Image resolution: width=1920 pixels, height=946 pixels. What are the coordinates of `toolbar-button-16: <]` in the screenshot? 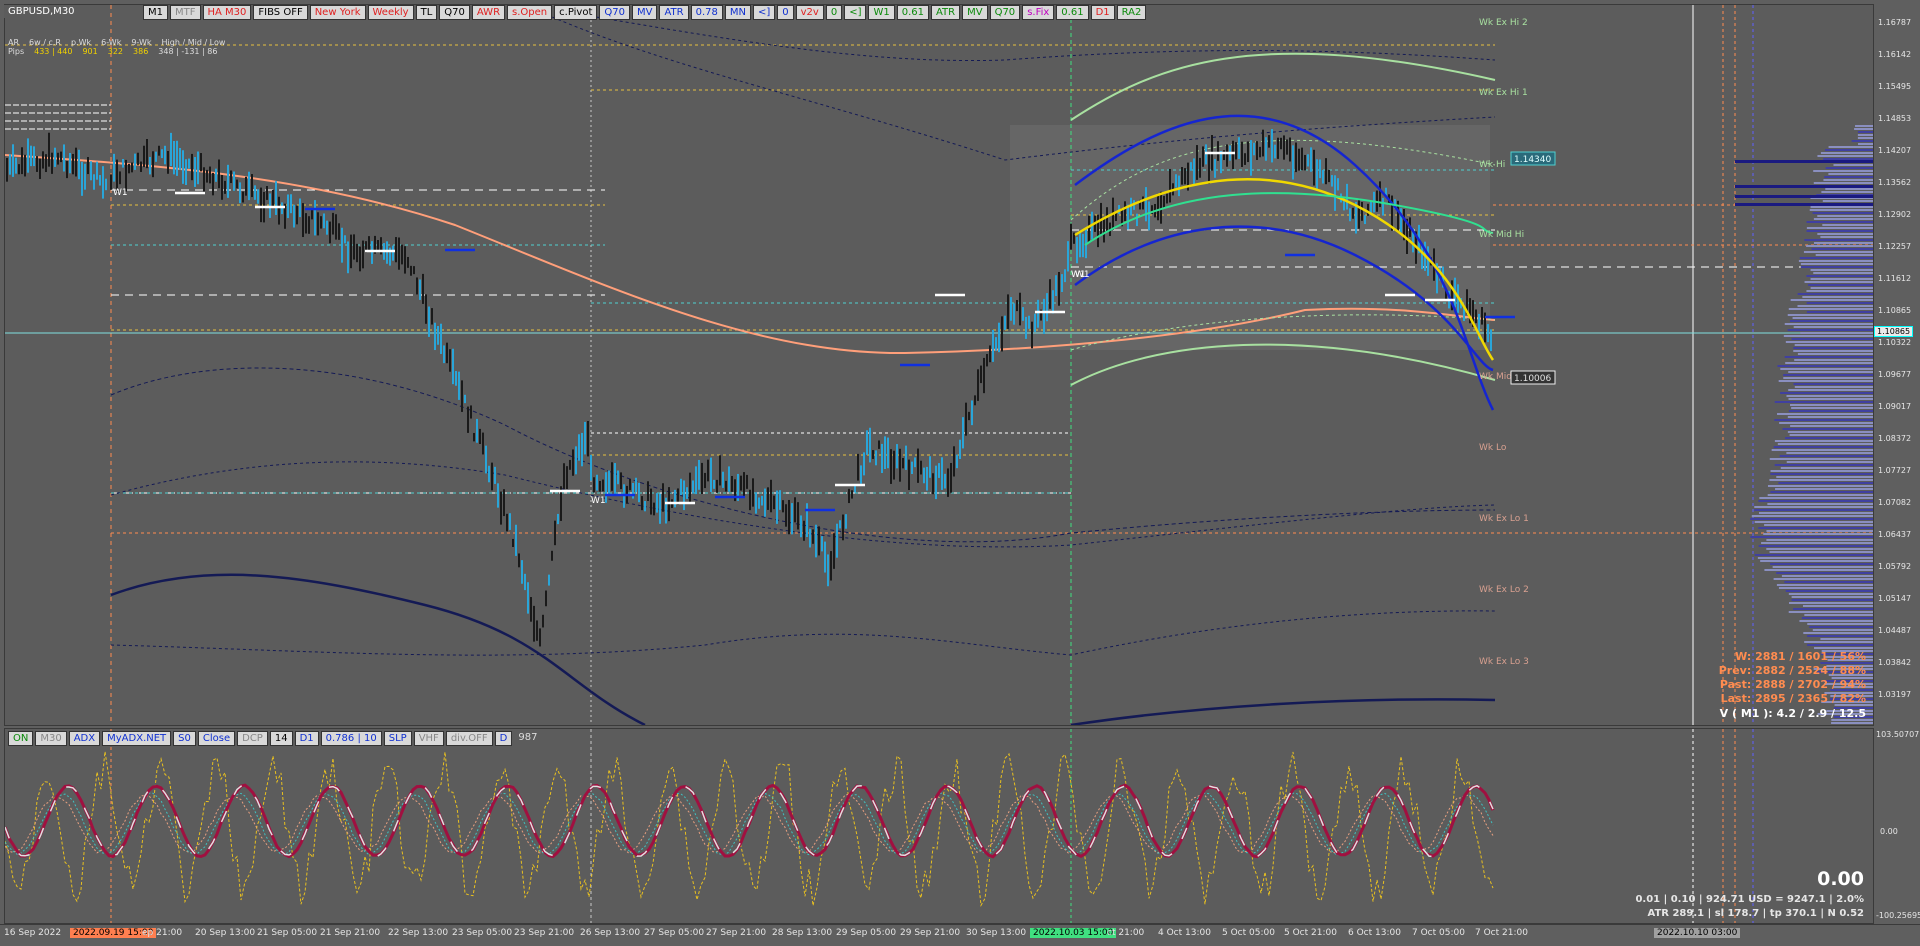 It's located at (764, 12).